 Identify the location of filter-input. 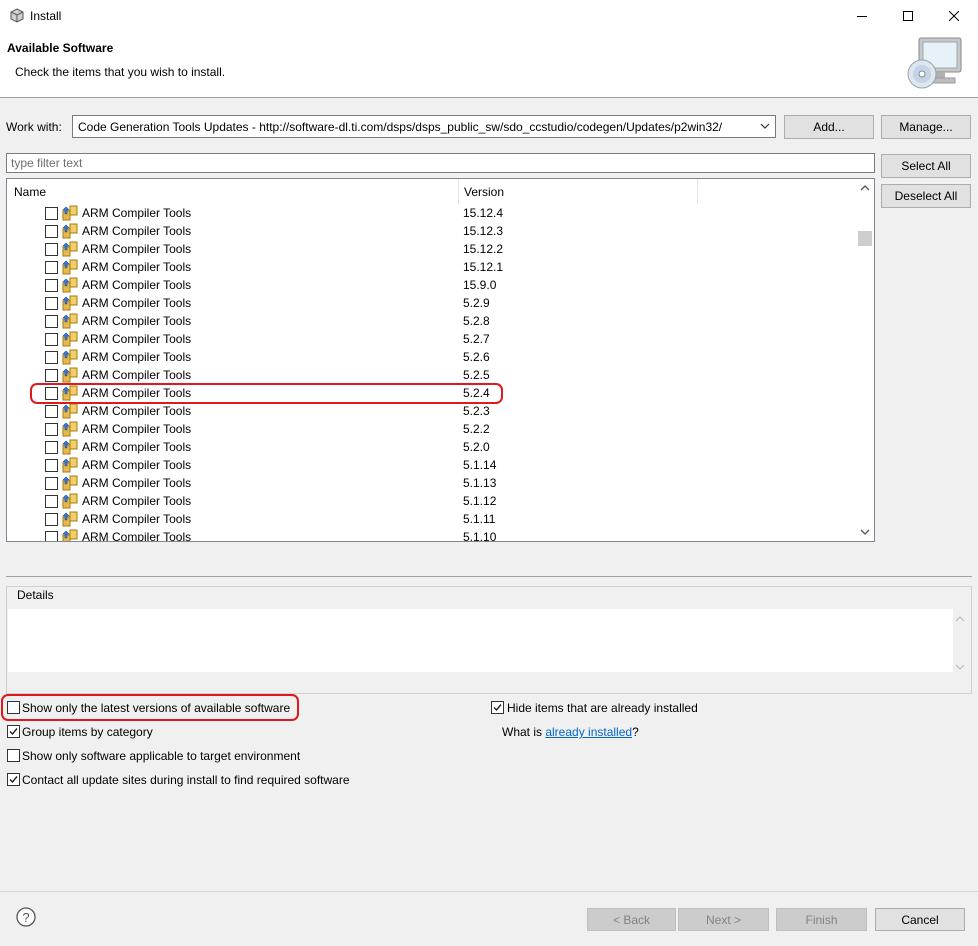
(440, 163).